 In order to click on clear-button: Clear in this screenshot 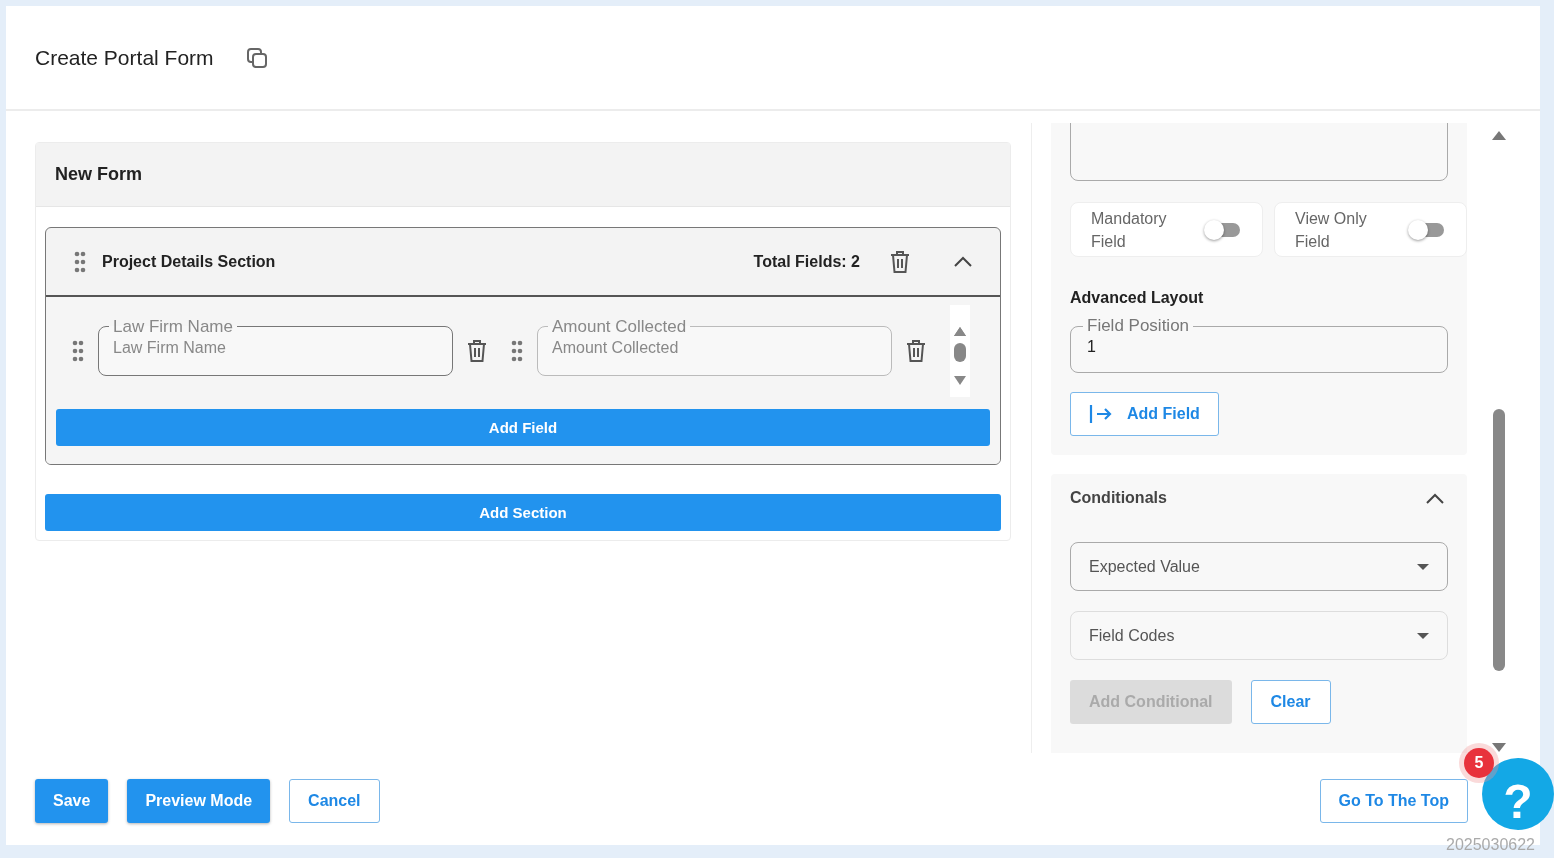, I will do `click(1290, 702)`.